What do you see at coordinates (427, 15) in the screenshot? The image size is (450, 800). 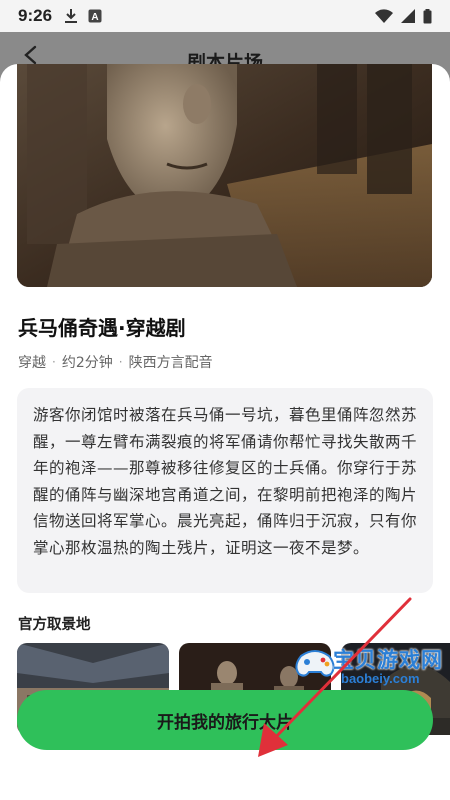 I see `battery-icon` at bounding box center [427, 15].